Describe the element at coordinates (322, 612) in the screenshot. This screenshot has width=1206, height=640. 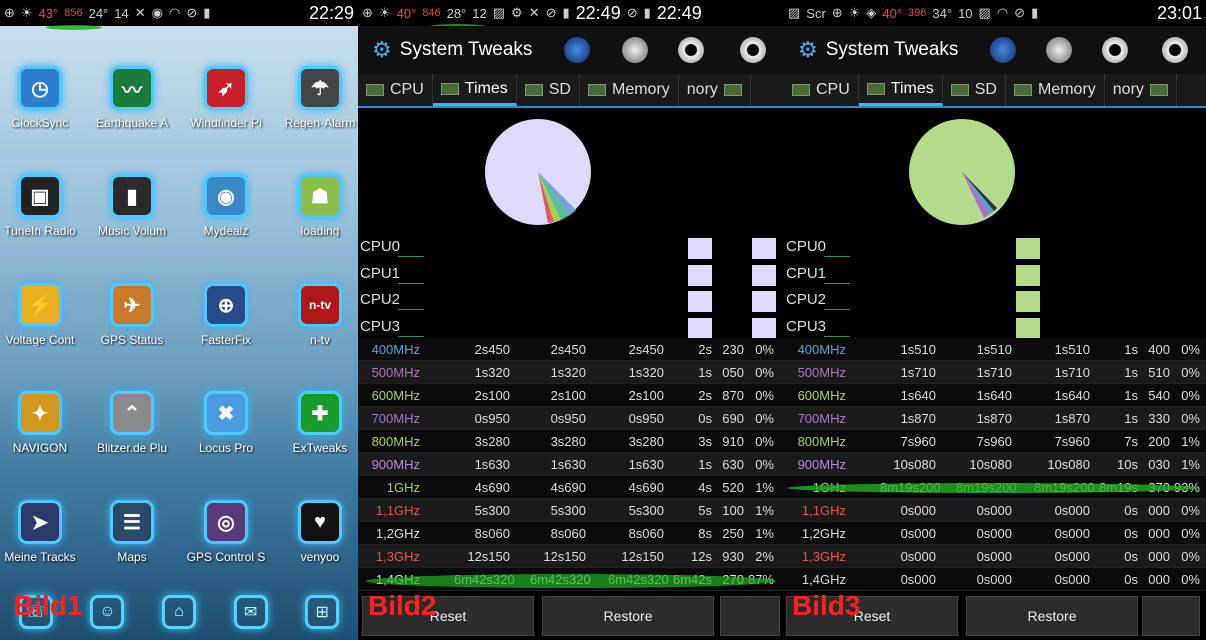
I see `apps-icon: ⊞` at that location.